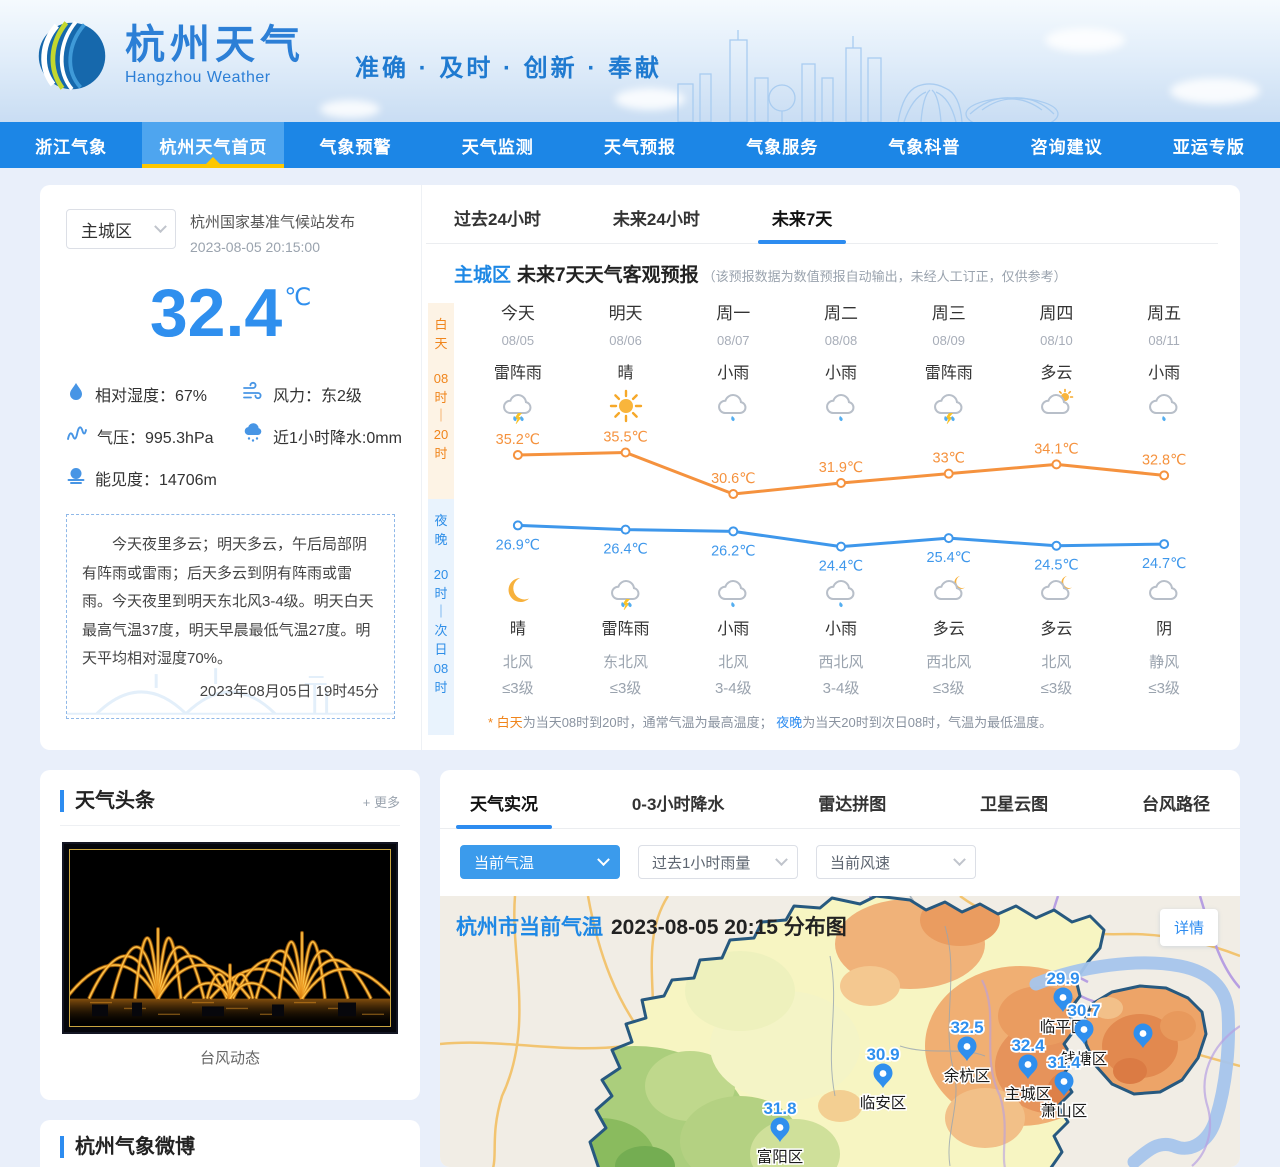 The height and width of the screenshot is (1167, 1280). Describe the element at coordinates (1056, 373) in the screenshot. I see `day-weather: 多云` at that location.